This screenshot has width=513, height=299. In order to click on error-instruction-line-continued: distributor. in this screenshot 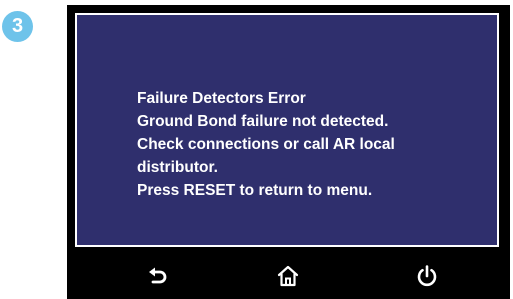, I will do `click(177, 167)`.